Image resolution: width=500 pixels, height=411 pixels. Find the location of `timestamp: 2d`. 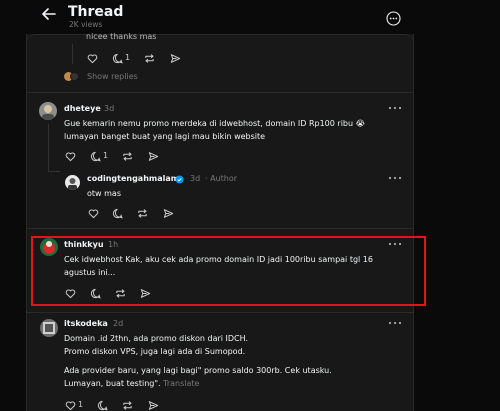

timestamp: 2d is located at coordinates (118, 323).